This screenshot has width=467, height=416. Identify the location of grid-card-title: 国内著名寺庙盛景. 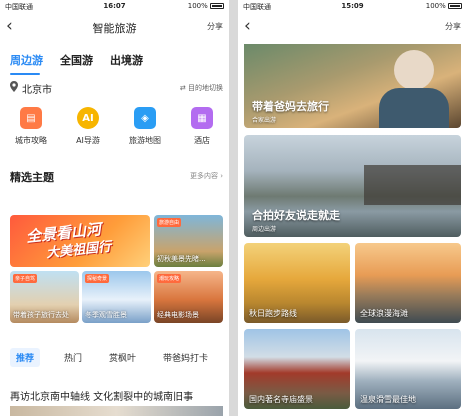
(281, 399).